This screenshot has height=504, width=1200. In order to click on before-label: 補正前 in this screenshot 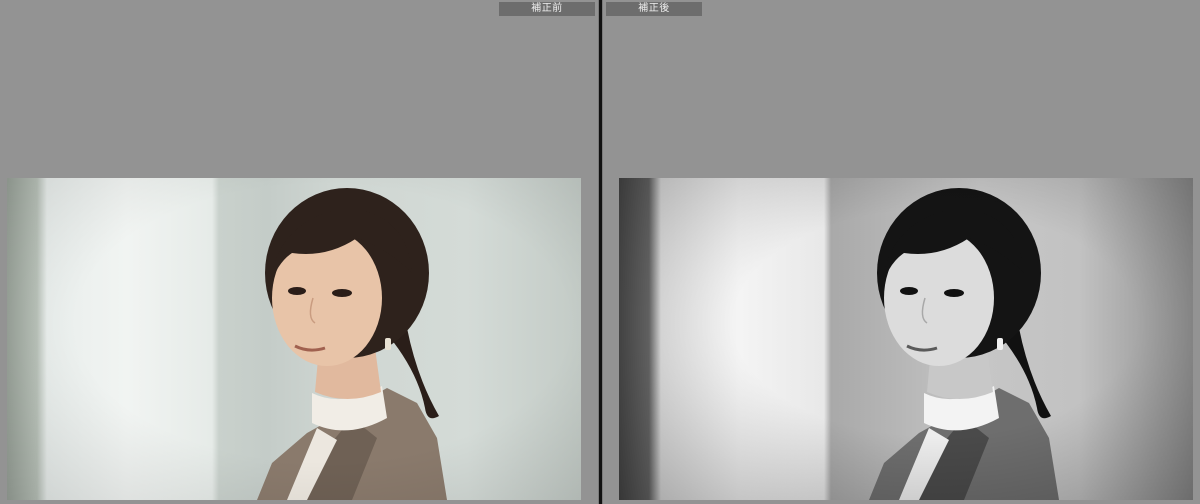, I will do `click(547, 9)`.